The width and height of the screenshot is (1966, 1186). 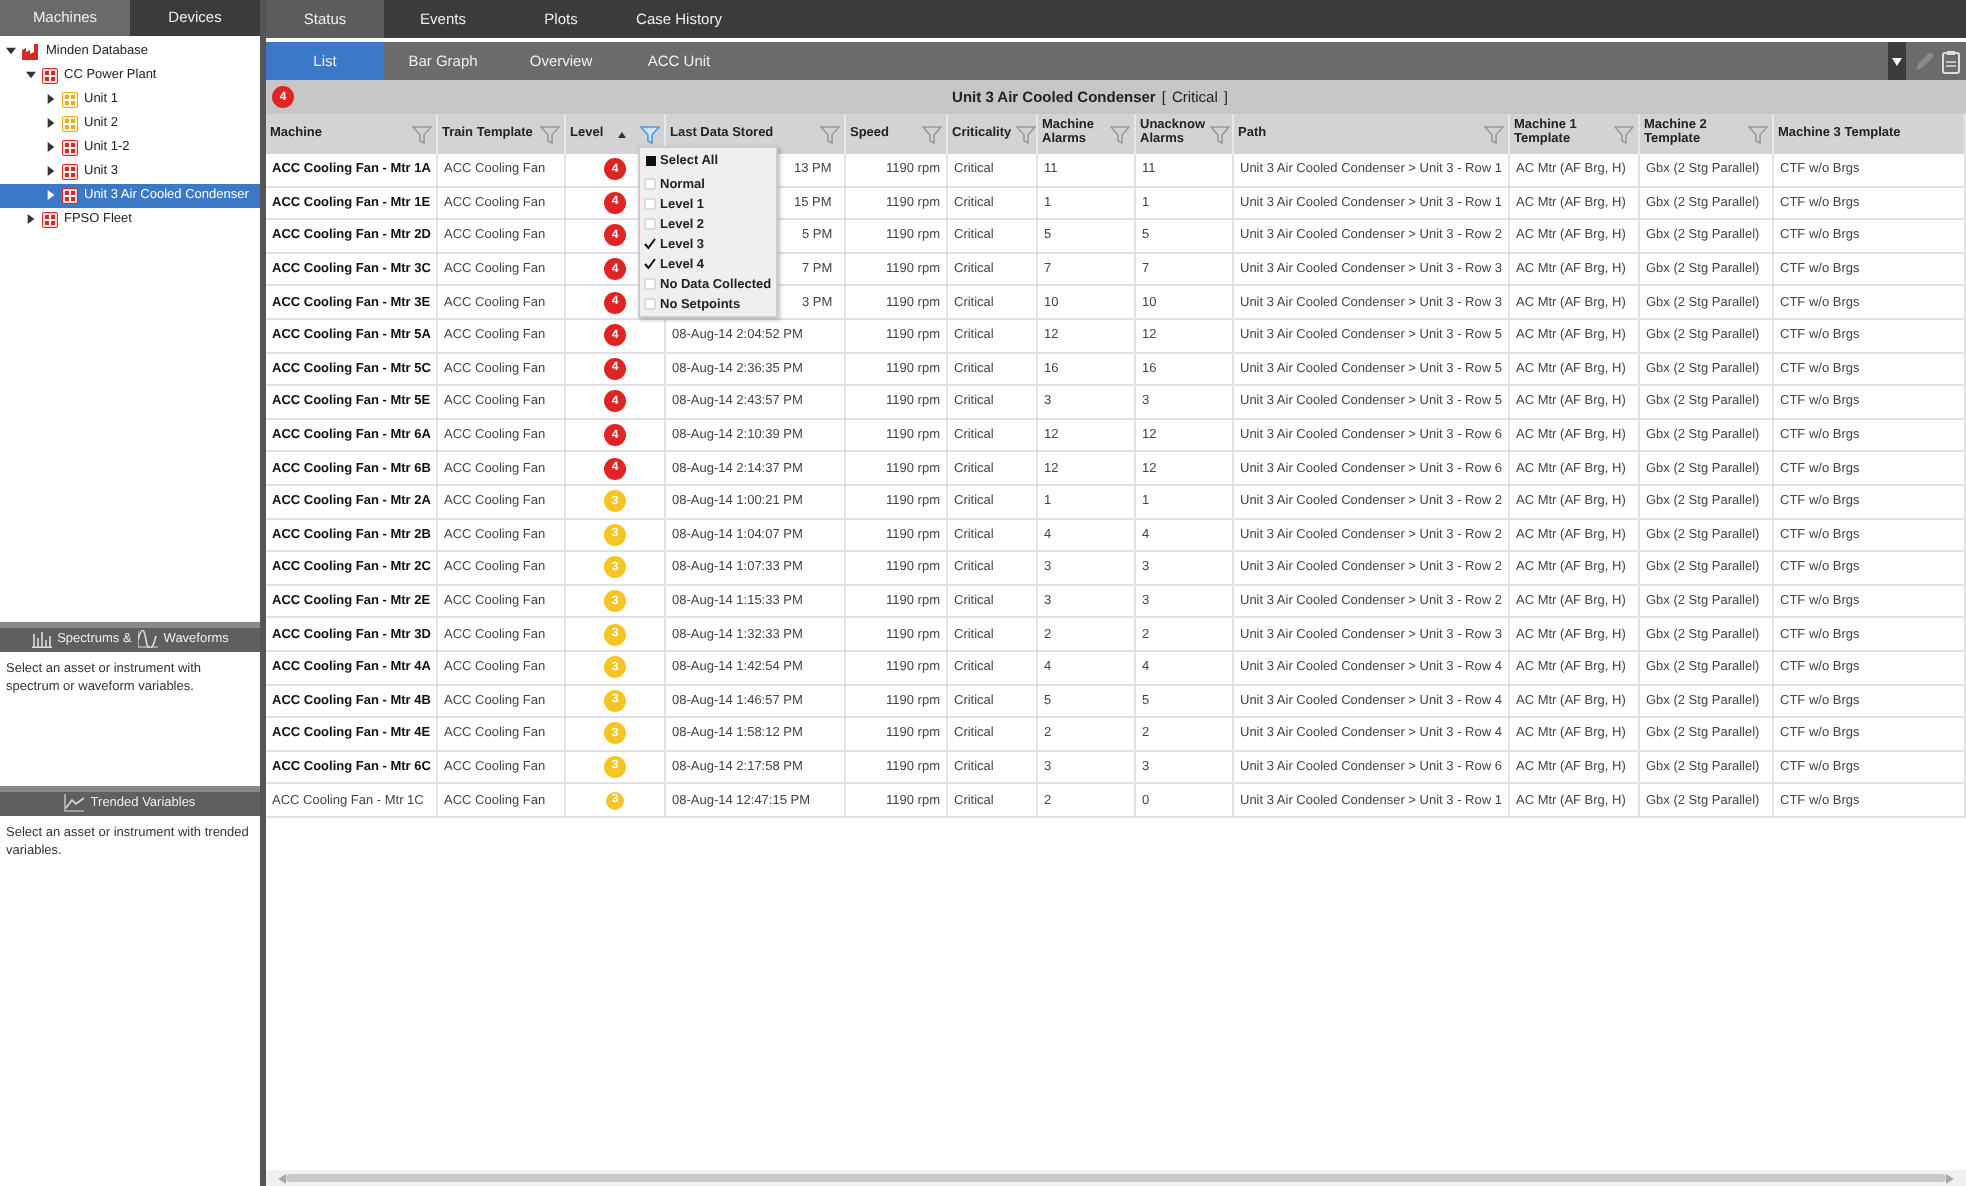 What do you see at coordinates (1951, 61) in the screenshot?
I see `clipboard-icon` at bounding box center [1951, 61].